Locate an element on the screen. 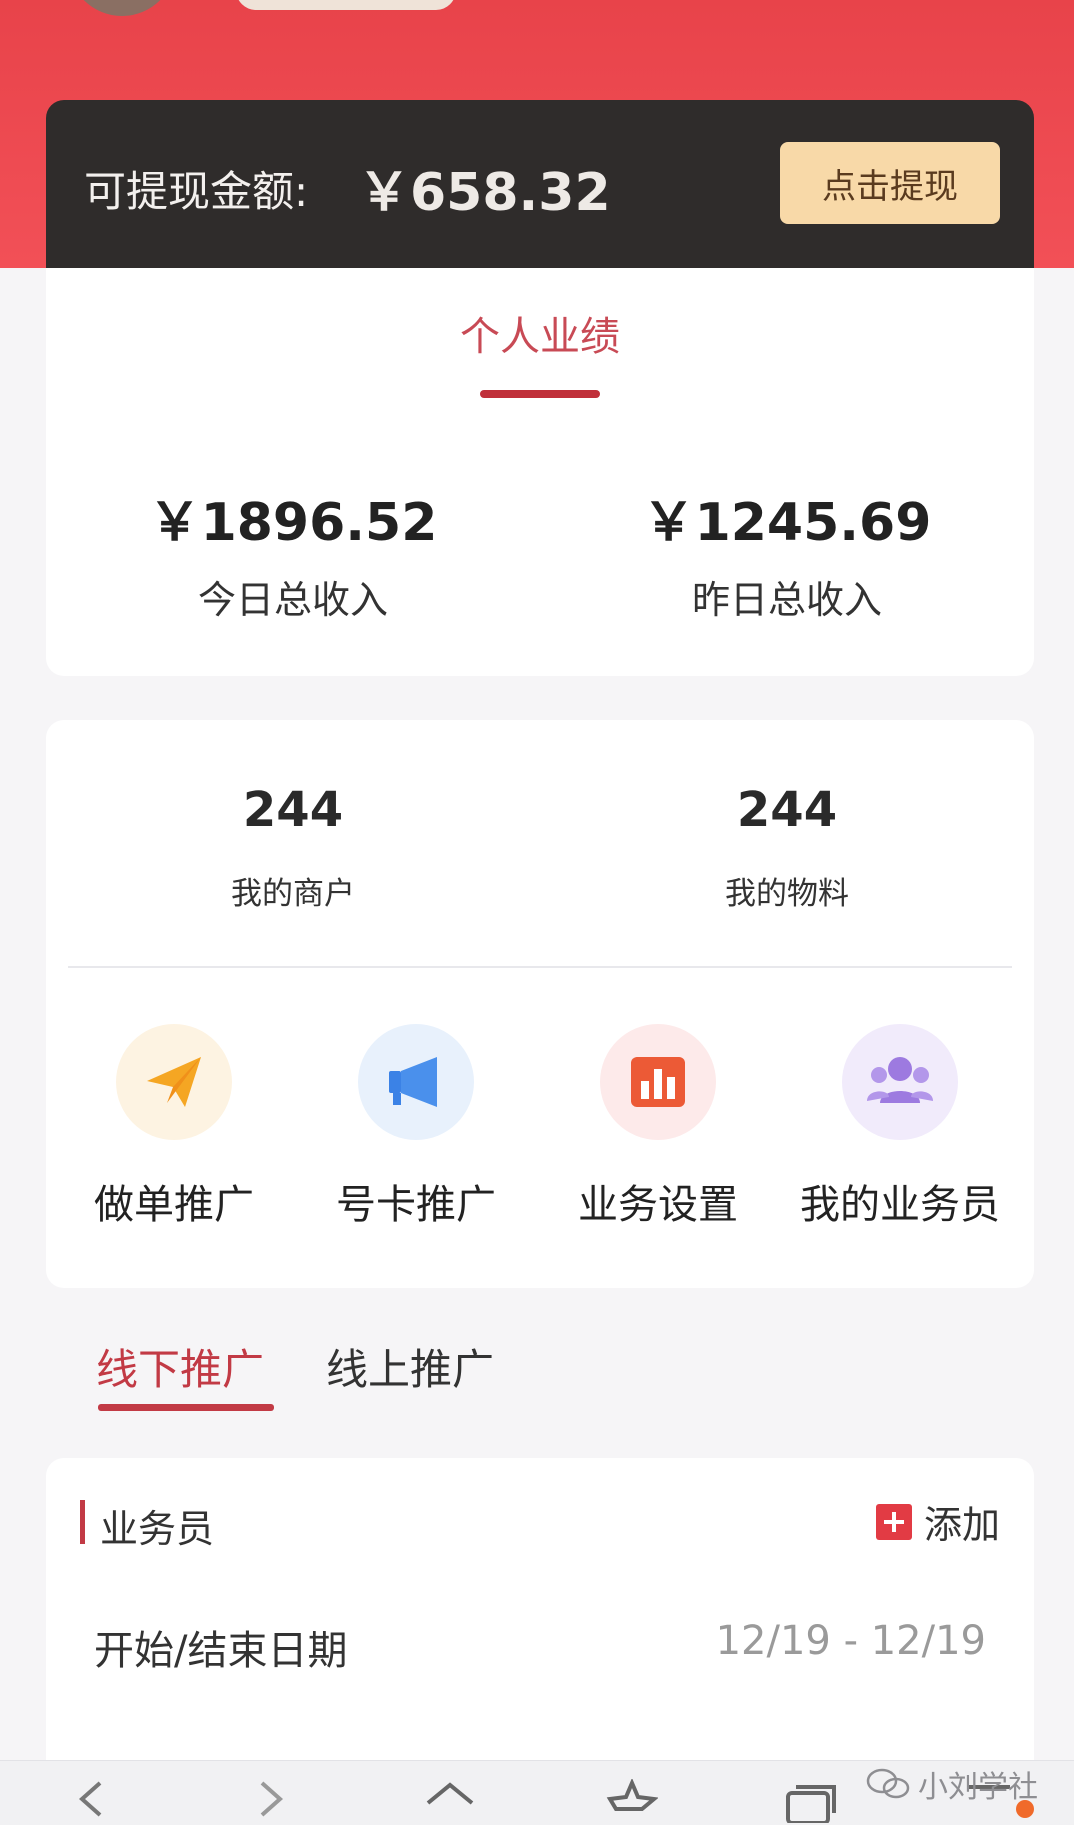 The image size is (1074, 1825). materials-count: 244 is located at coordinates (787, 810).